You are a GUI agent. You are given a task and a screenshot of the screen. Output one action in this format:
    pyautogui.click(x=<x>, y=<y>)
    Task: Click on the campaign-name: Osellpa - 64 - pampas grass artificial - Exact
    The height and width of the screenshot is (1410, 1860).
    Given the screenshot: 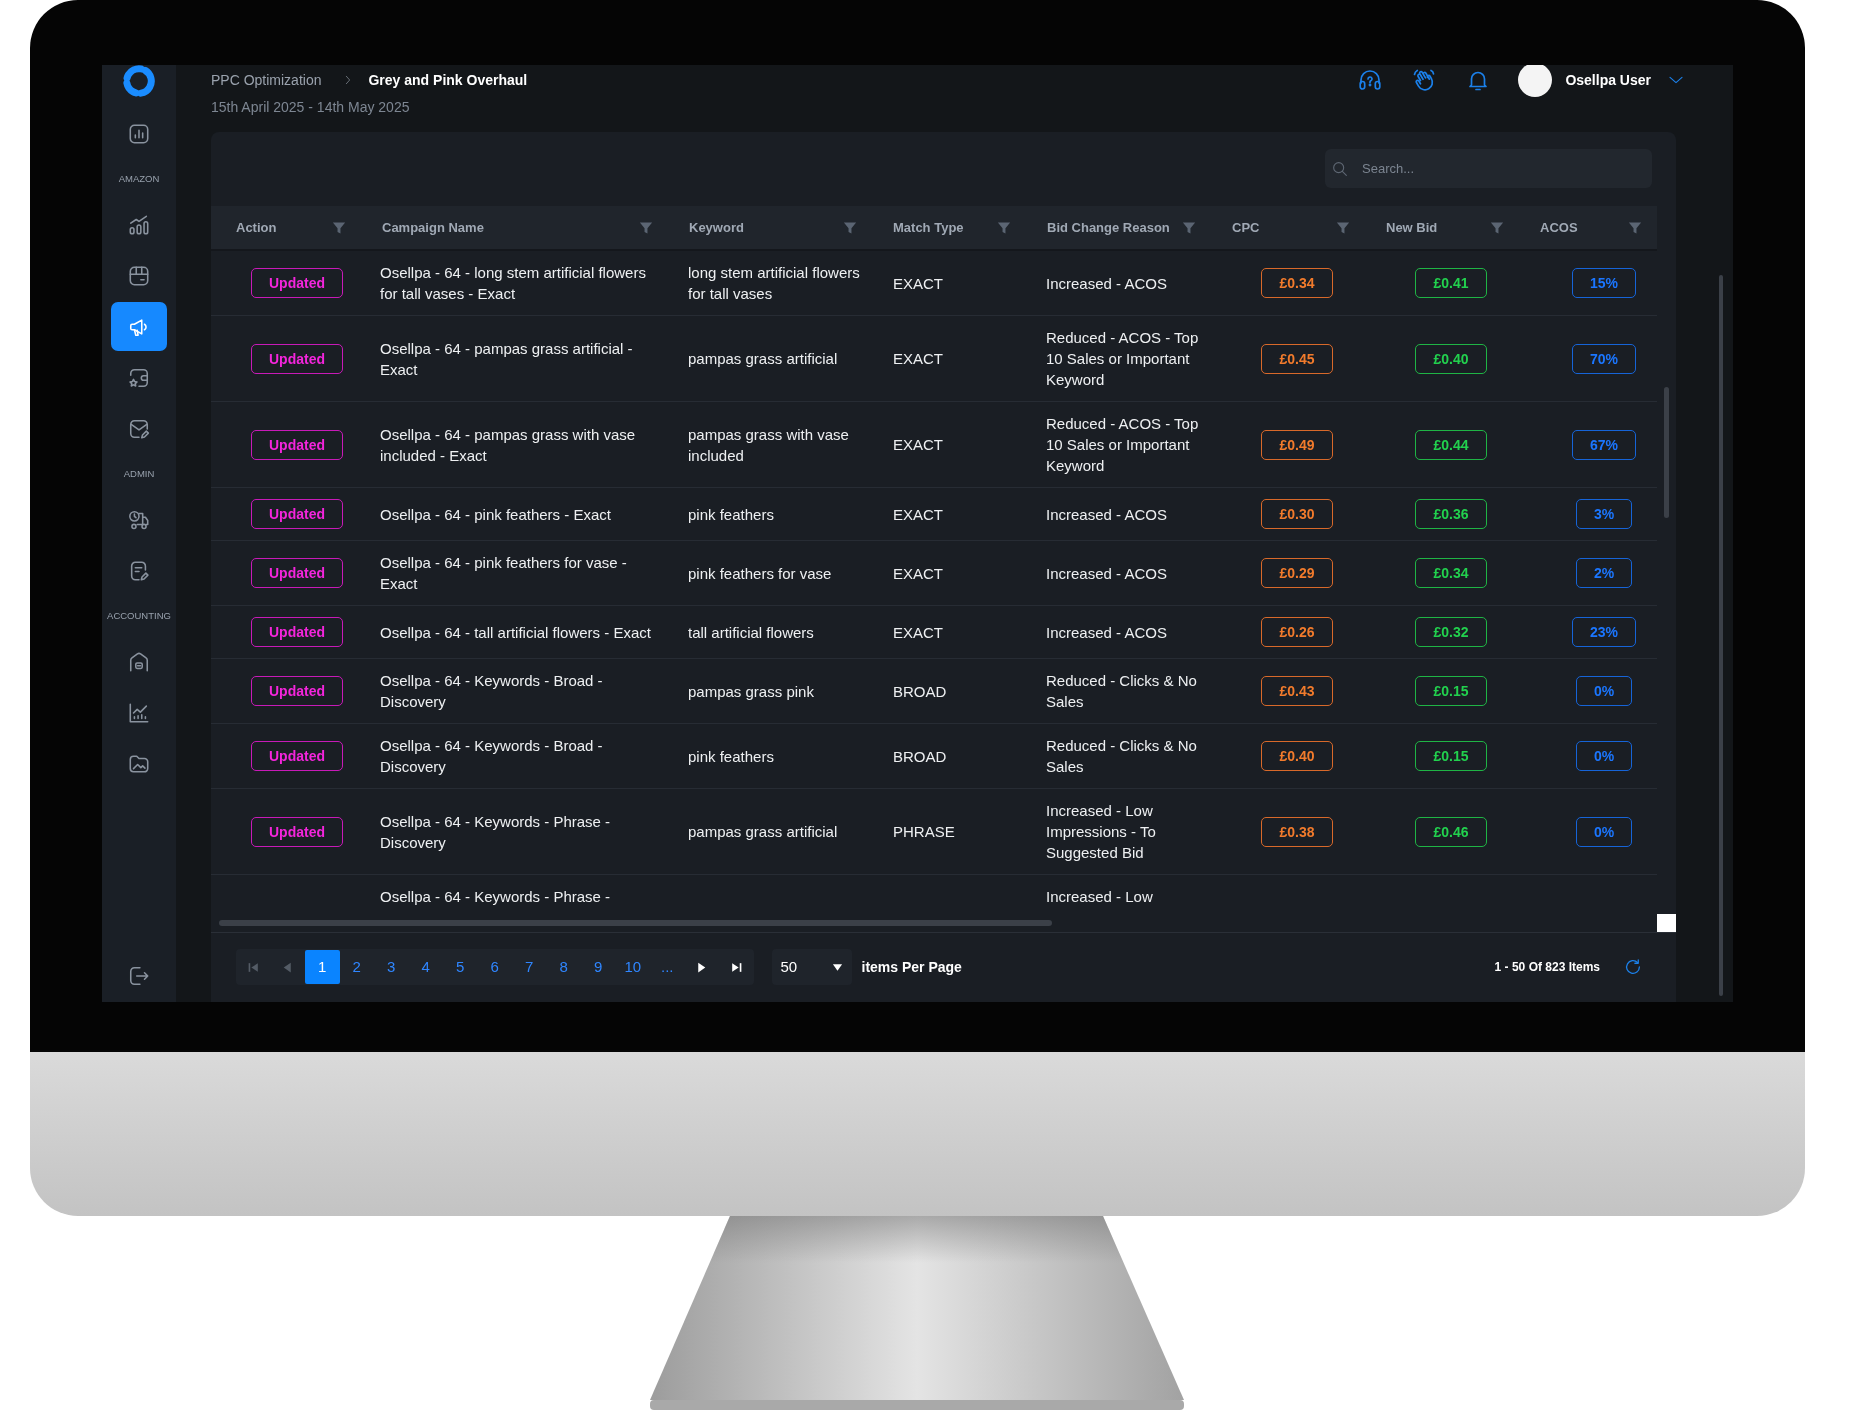 What is the action you would take?
    pyautogui.click(x=507, y=359)
    